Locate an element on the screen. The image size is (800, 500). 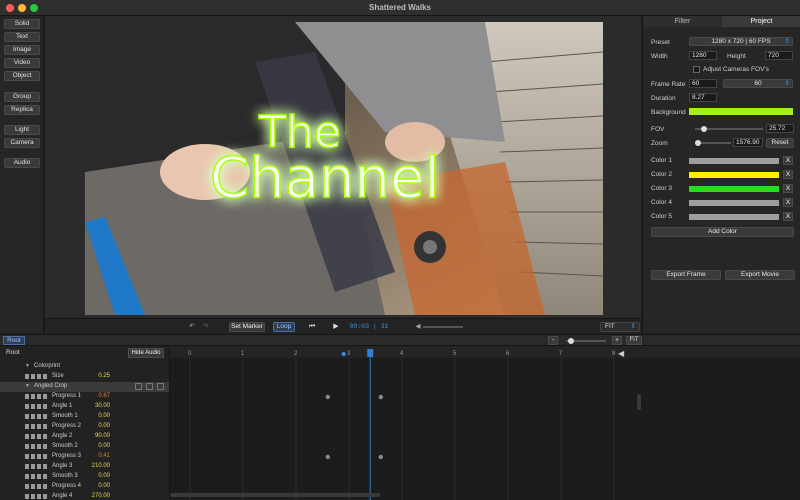
tool-light-button: Light is located at coordinates (22, 130).